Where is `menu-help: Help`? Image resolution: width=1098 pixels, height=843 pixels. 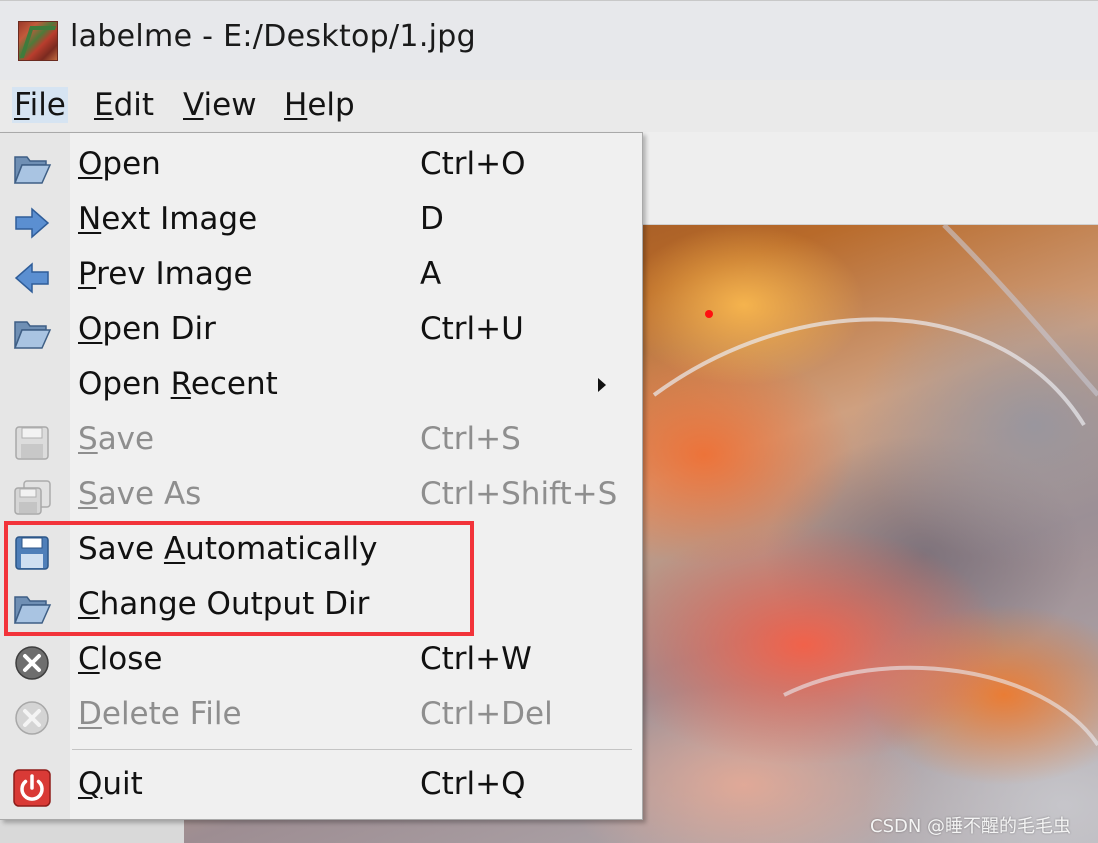
menu-help: Help is located at coordinates (319, 105).